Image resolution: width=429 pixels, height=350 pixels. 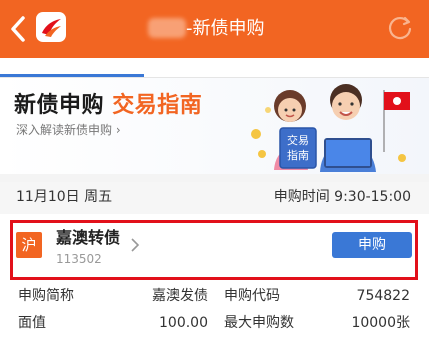 What do you see at coordinates (301, 197) in the screenshot?
I see `time-label: 申购时间` at bounding box center [301, 197].